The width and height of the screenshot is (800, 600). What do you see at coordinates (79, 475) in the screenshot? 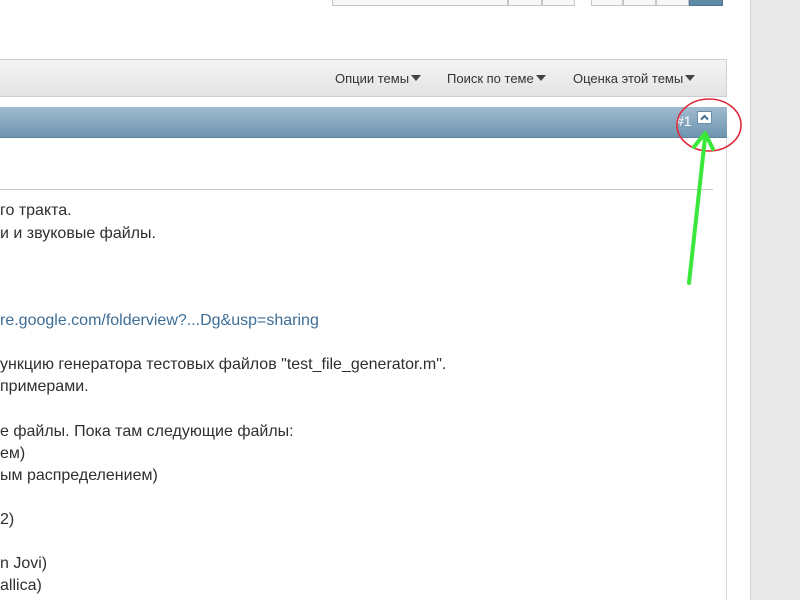
I see `post-text-line: ым распределением)` at bounding box center [79, 475].